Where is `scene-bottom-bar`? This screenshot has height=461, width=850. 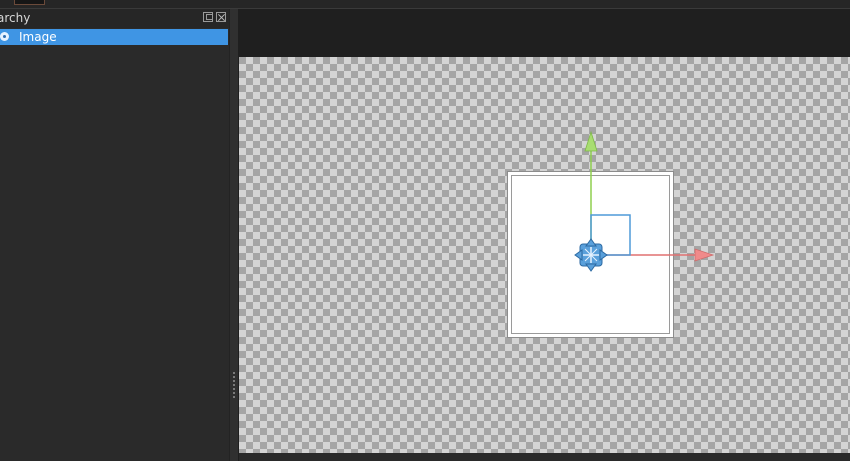
scene-bottom-bar is located at coordinates (544, 457).